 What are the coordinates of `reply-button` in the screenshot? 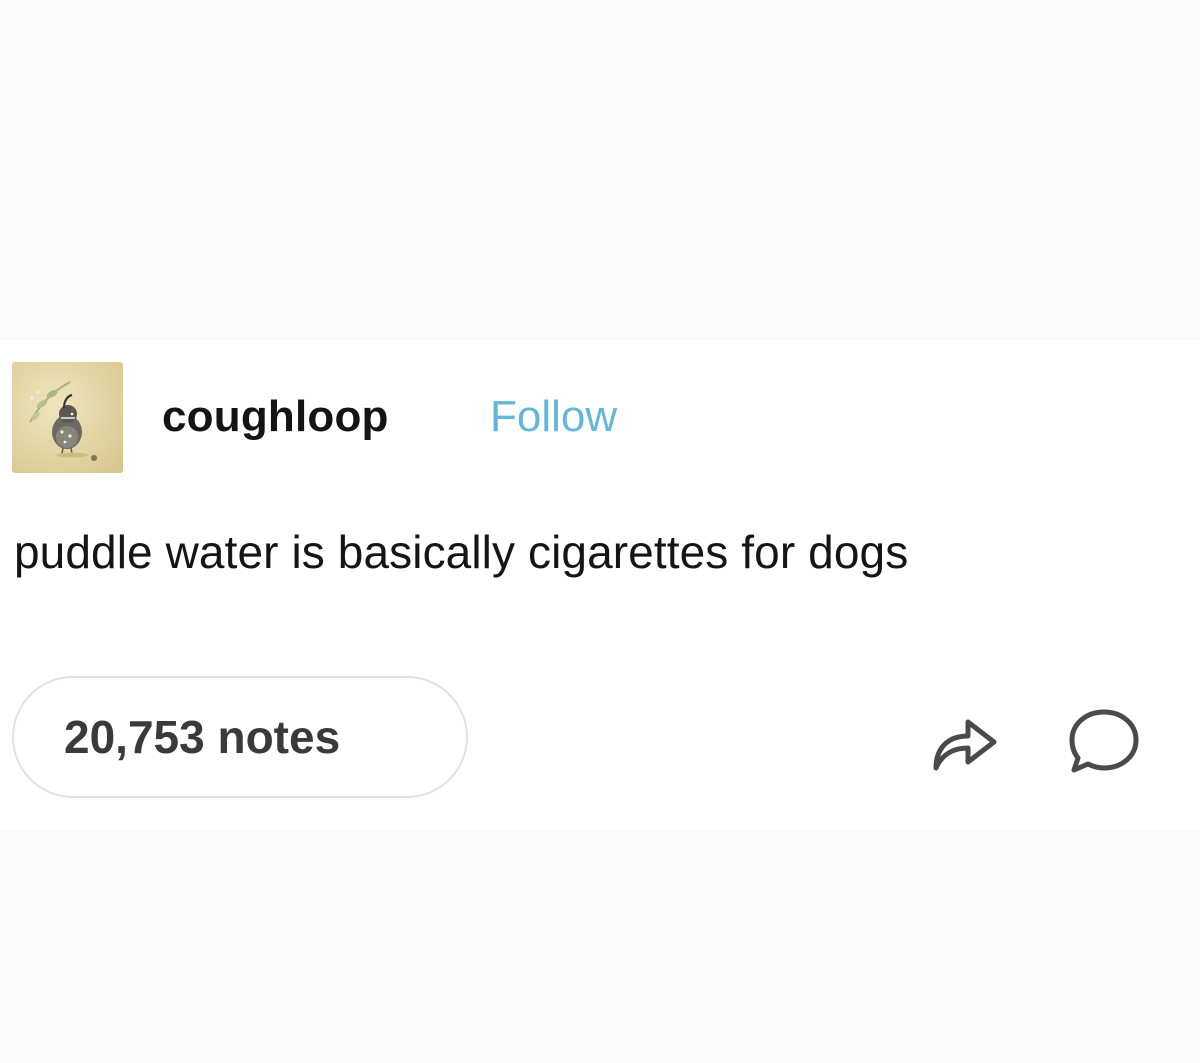 It's located at (1104, 741).